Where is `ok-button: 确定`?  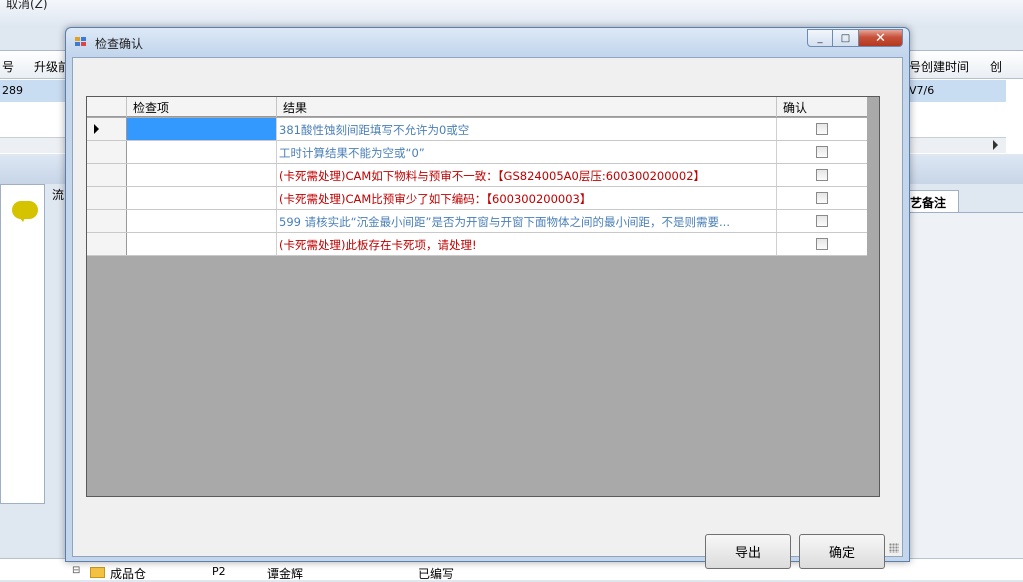 ok-button: 确定 is located at coordinates (842, 551).